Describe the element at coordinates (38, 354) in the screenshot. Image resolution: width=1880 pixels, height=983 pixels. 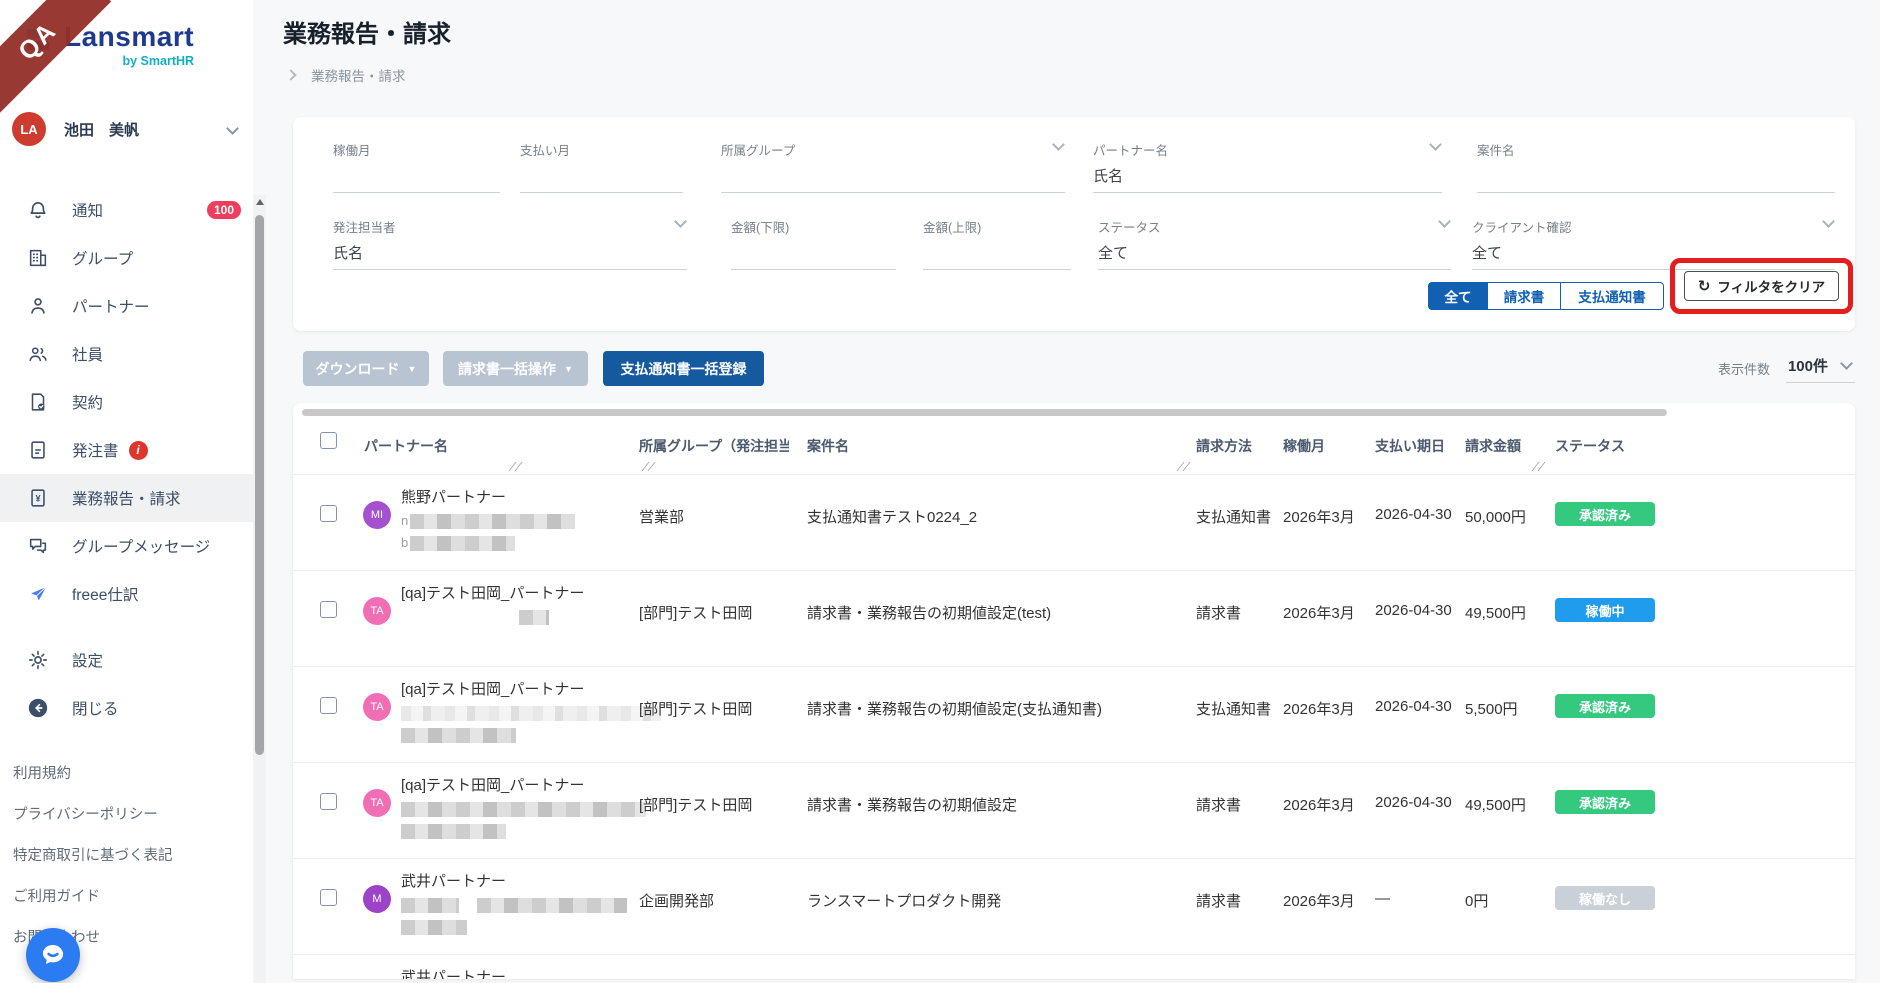
I see `people-icon` at that location.